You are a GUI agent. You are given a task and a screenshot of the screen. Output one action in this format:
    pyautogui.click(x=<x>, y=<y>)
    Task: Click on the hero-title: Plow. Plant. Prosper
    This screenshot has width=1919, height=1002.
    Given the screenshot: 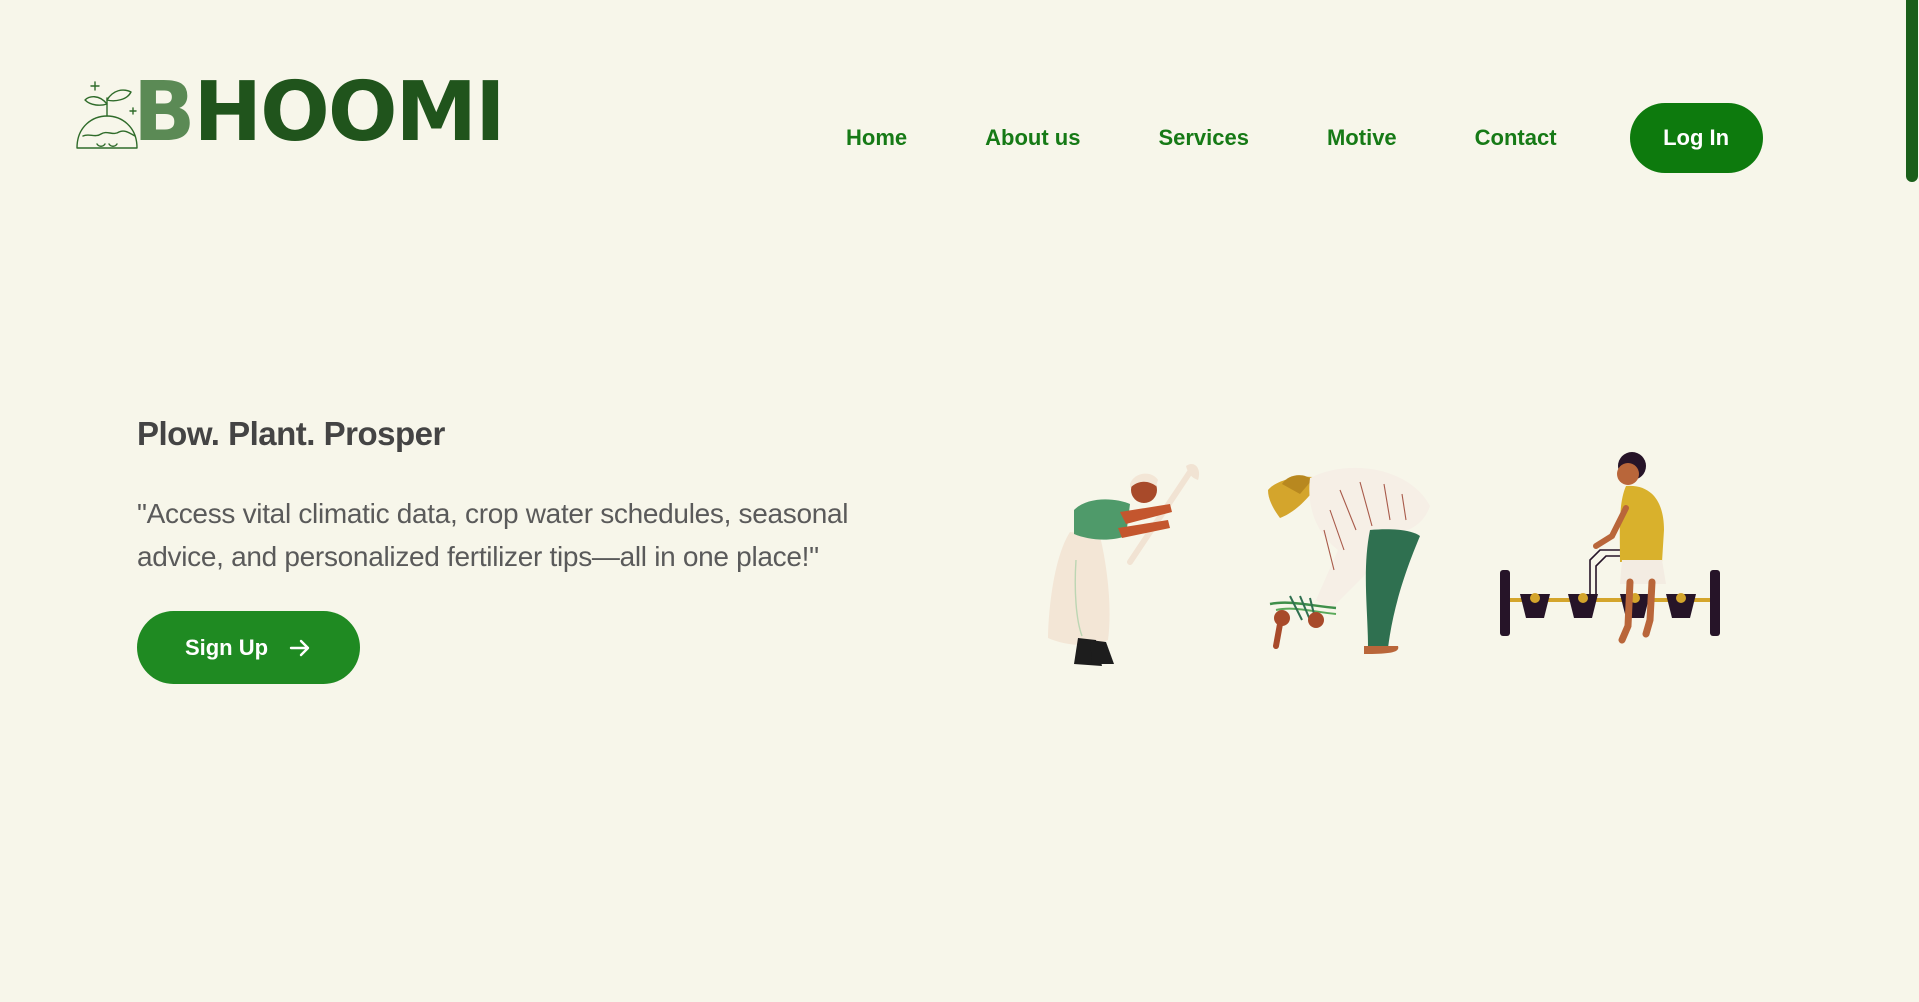 What is the action you would take?
    pyautogui.click(x=291, y=433)
    